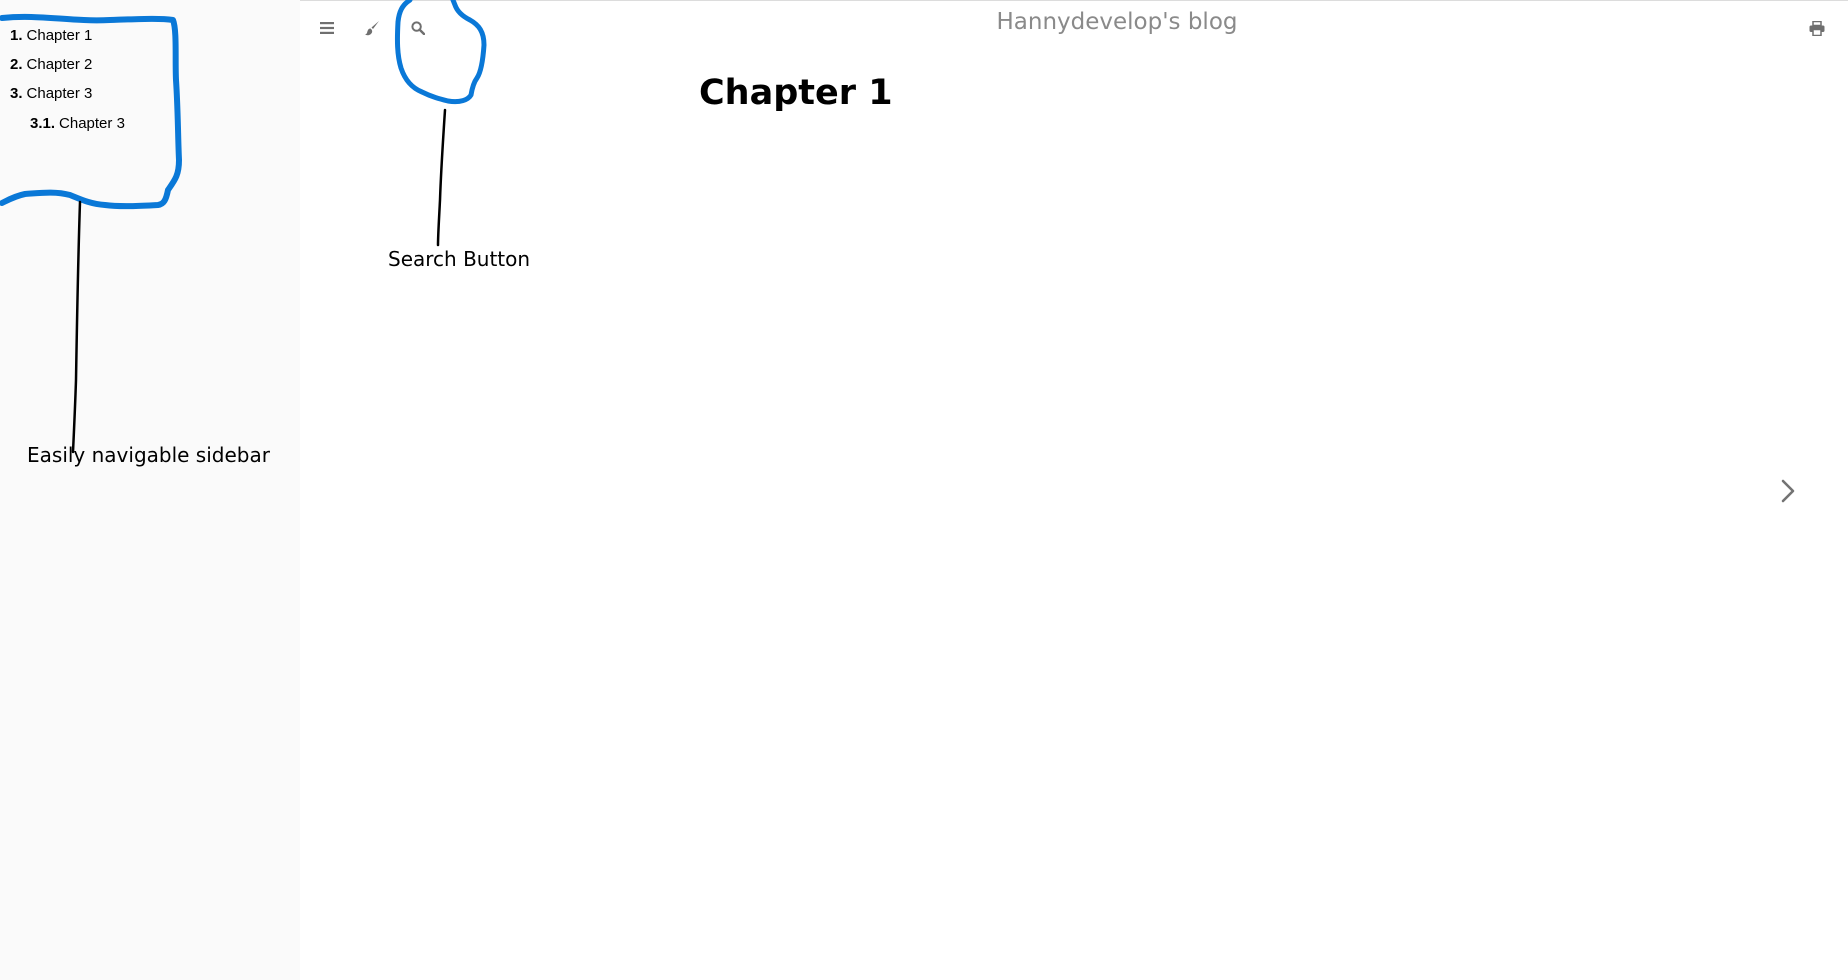  I want to click on sidebar-toggle-button, so click(327, 28).